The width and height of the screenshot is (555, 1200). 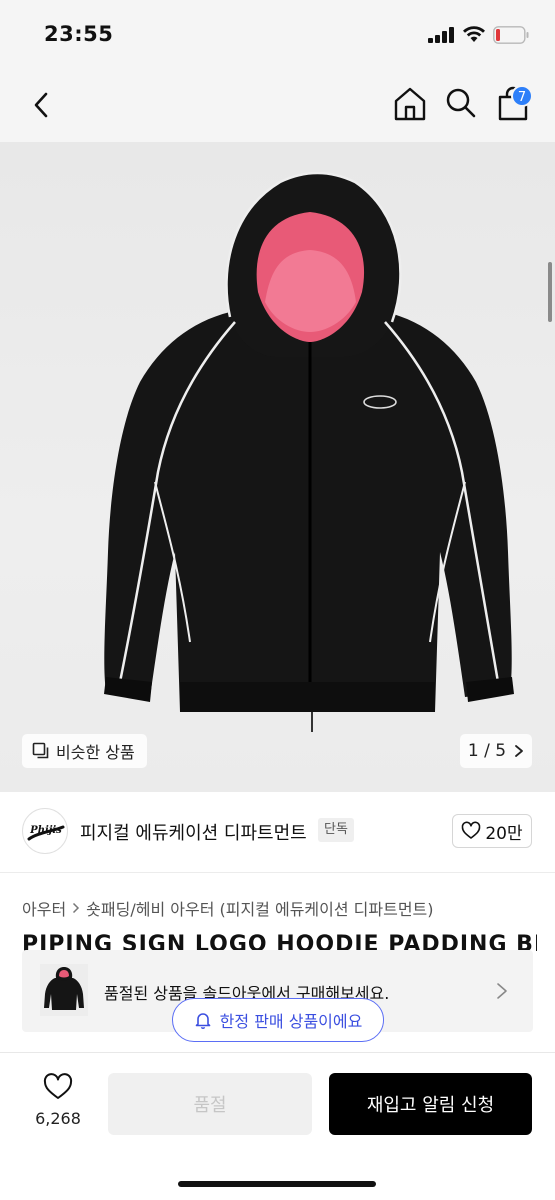 I want to click on brand-row: Phijis 피지컬 에듀케이션 디파트먼트 단독 20만, so click(x=277, y=831).